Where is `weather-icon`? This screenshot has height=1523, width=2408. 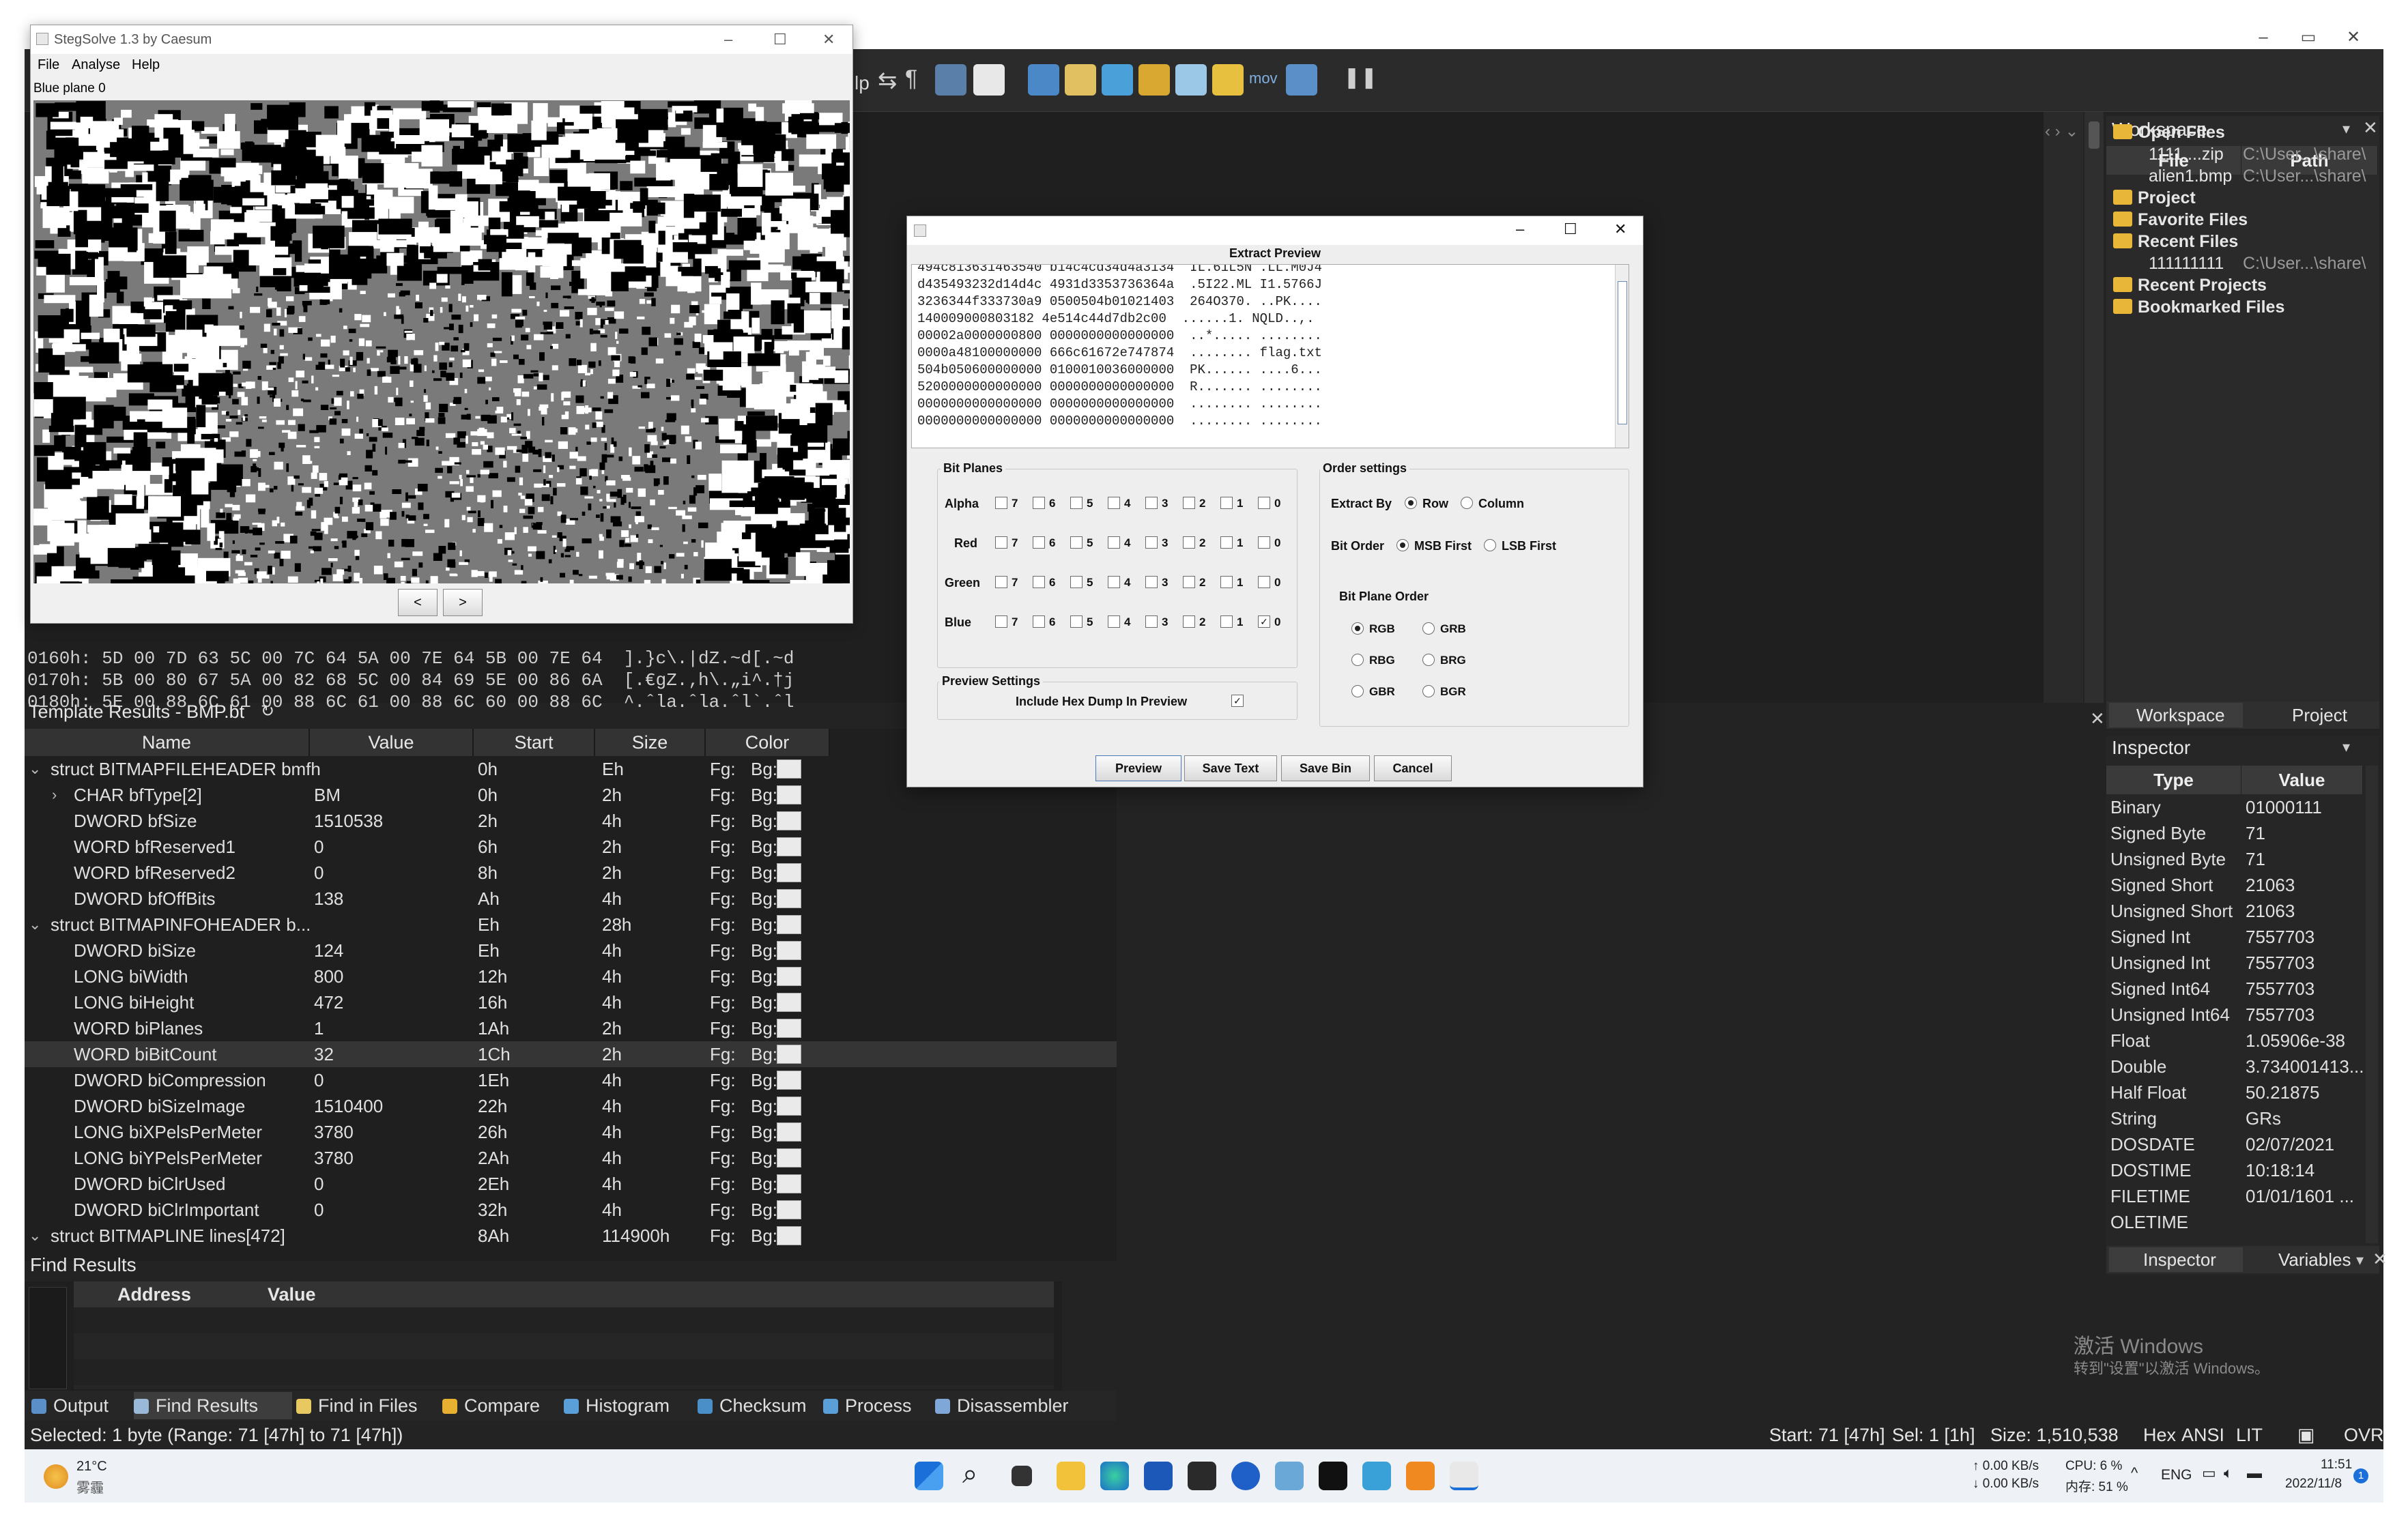
weather-icon is located at coordinates (56, 1476).